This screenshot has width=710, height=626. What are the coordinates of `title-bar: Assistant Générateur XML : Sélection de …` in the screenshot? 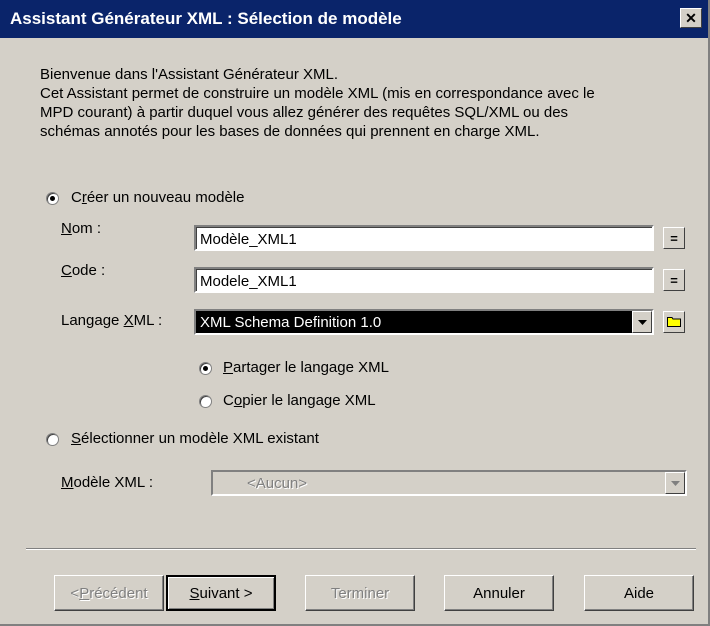 It's located at (354, 19).